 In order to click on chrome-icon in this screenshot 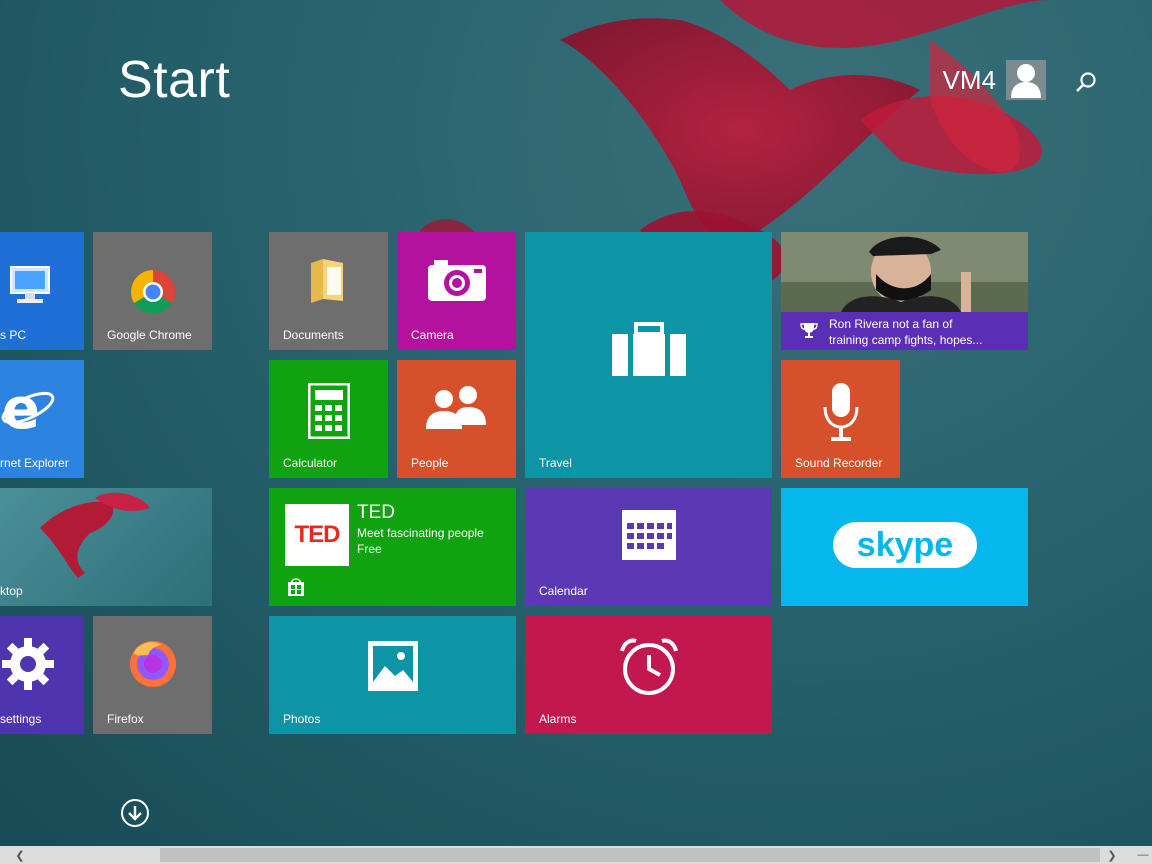, I will do `click(153, 292)`.